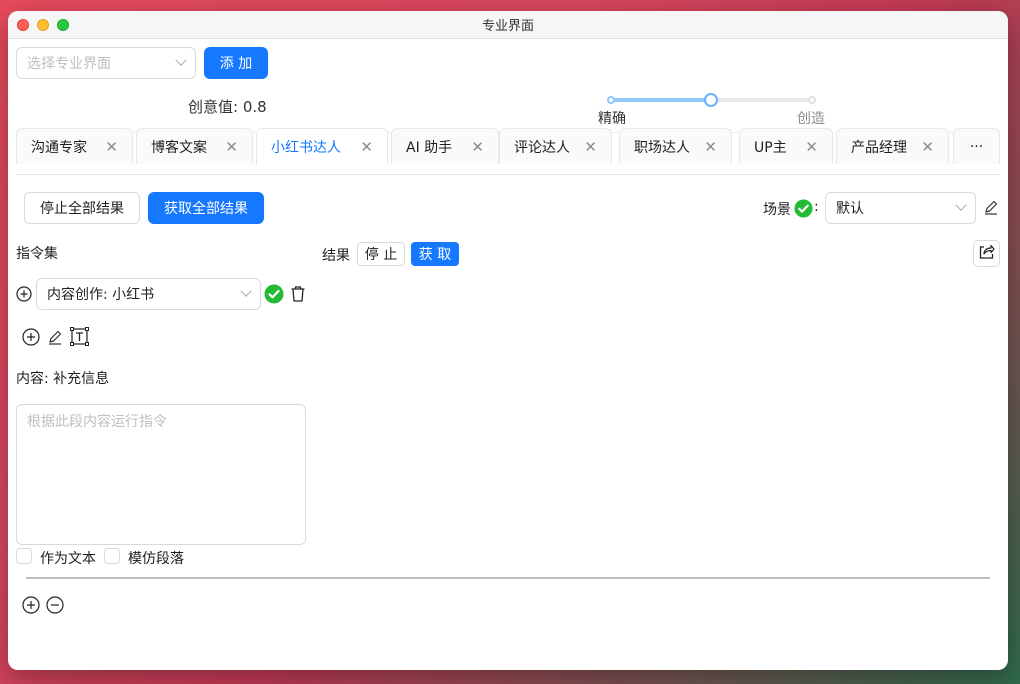 This screenshot has width=1020, height=684. What do you see at coordinates (59, 147) in the screenshot?
I see `tab-label: 沟通专家` at bounding box center [59, 147].